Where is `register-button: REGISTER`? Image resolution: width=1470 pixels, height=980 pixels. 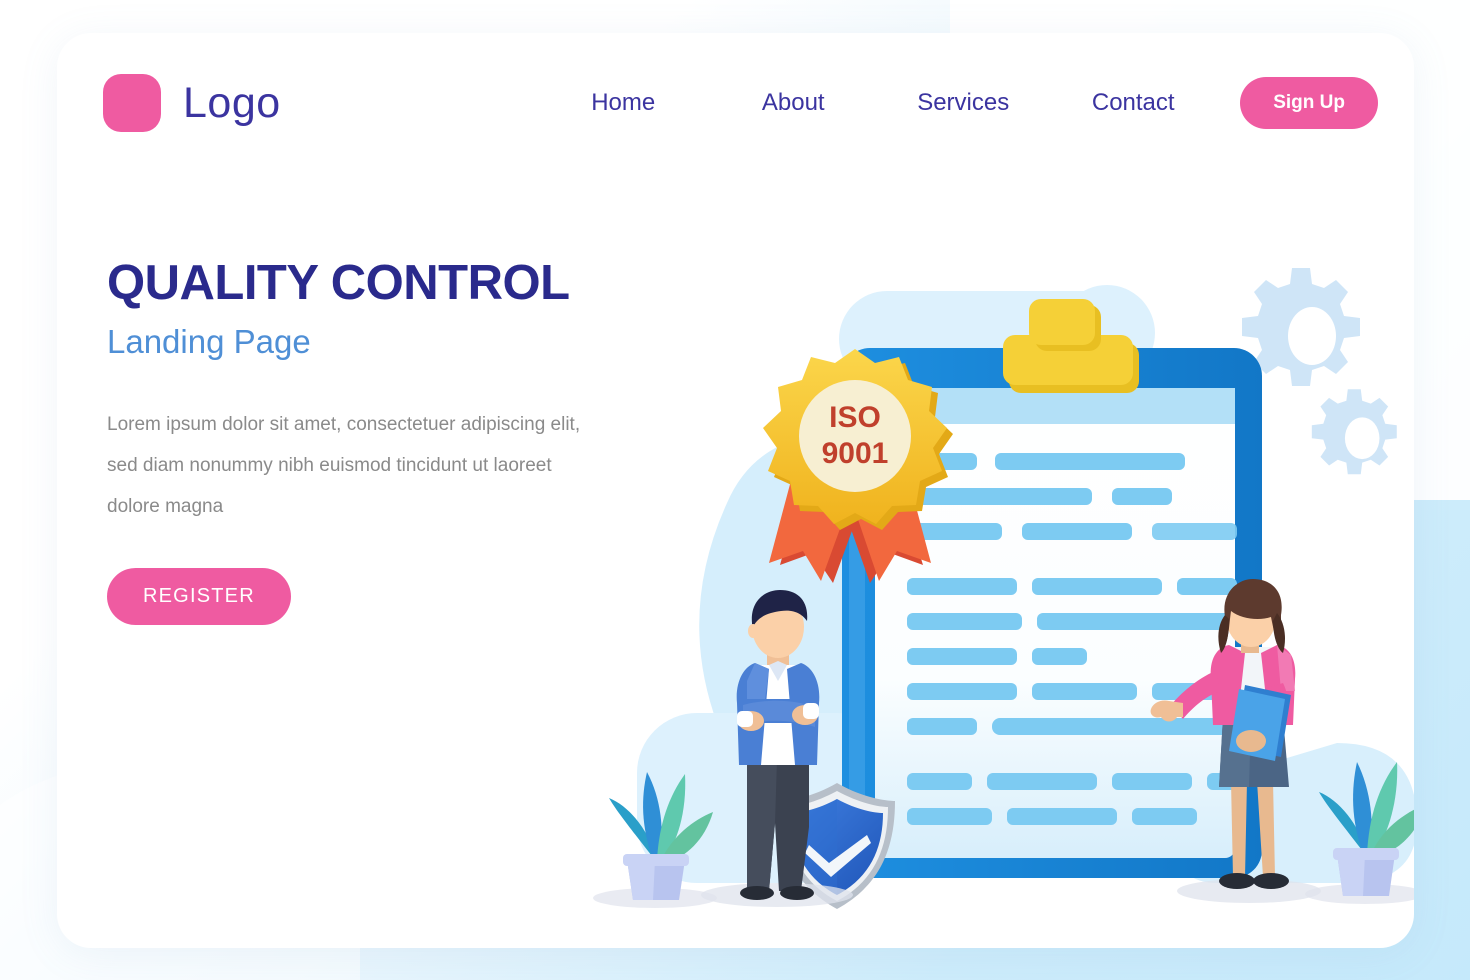
register-button: REGISTER is located at coordinates (199, 596).